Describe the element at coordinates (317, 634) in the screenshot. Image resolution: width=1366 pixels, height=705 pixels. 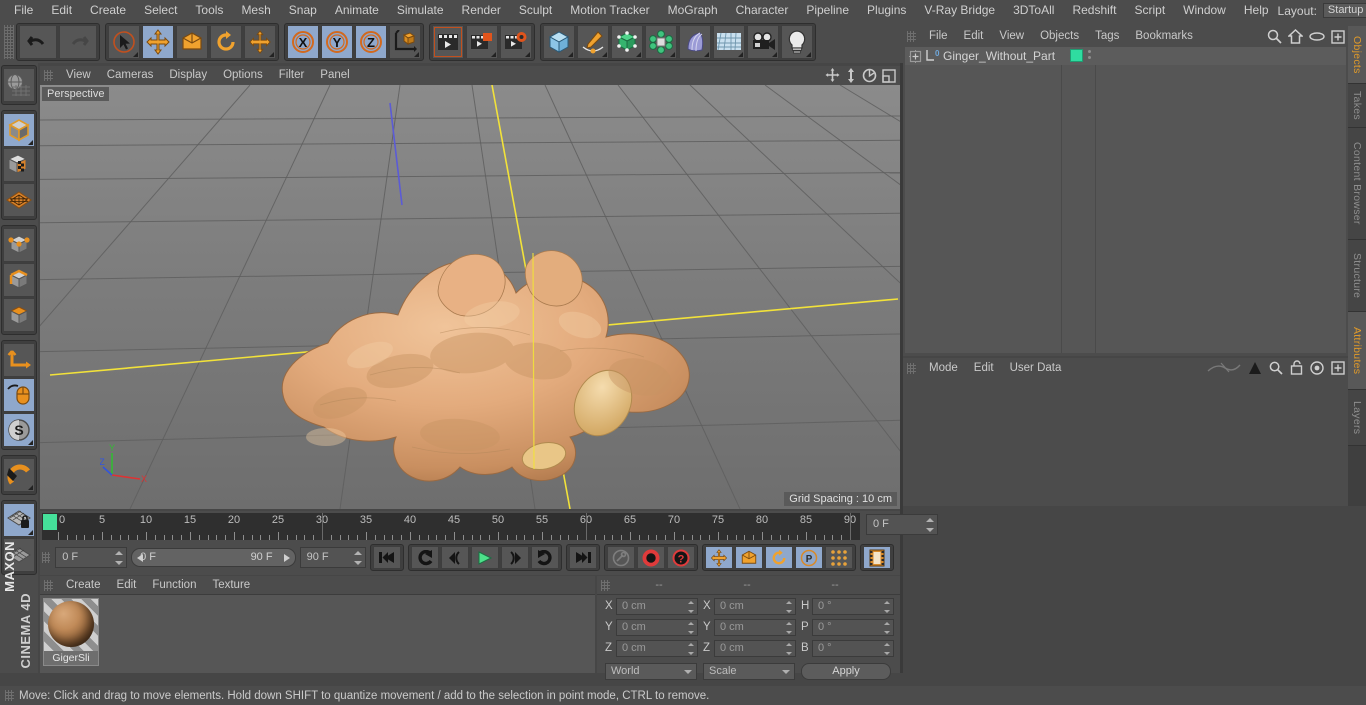
I see `material-list: GigerSli` at that location.